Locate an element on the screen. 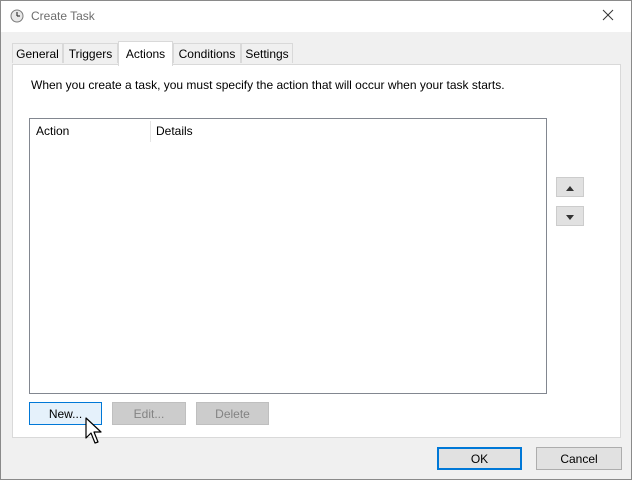 This screenshot has height=480, width=632. triangle-down-icon is located at coordinates (570, 216).